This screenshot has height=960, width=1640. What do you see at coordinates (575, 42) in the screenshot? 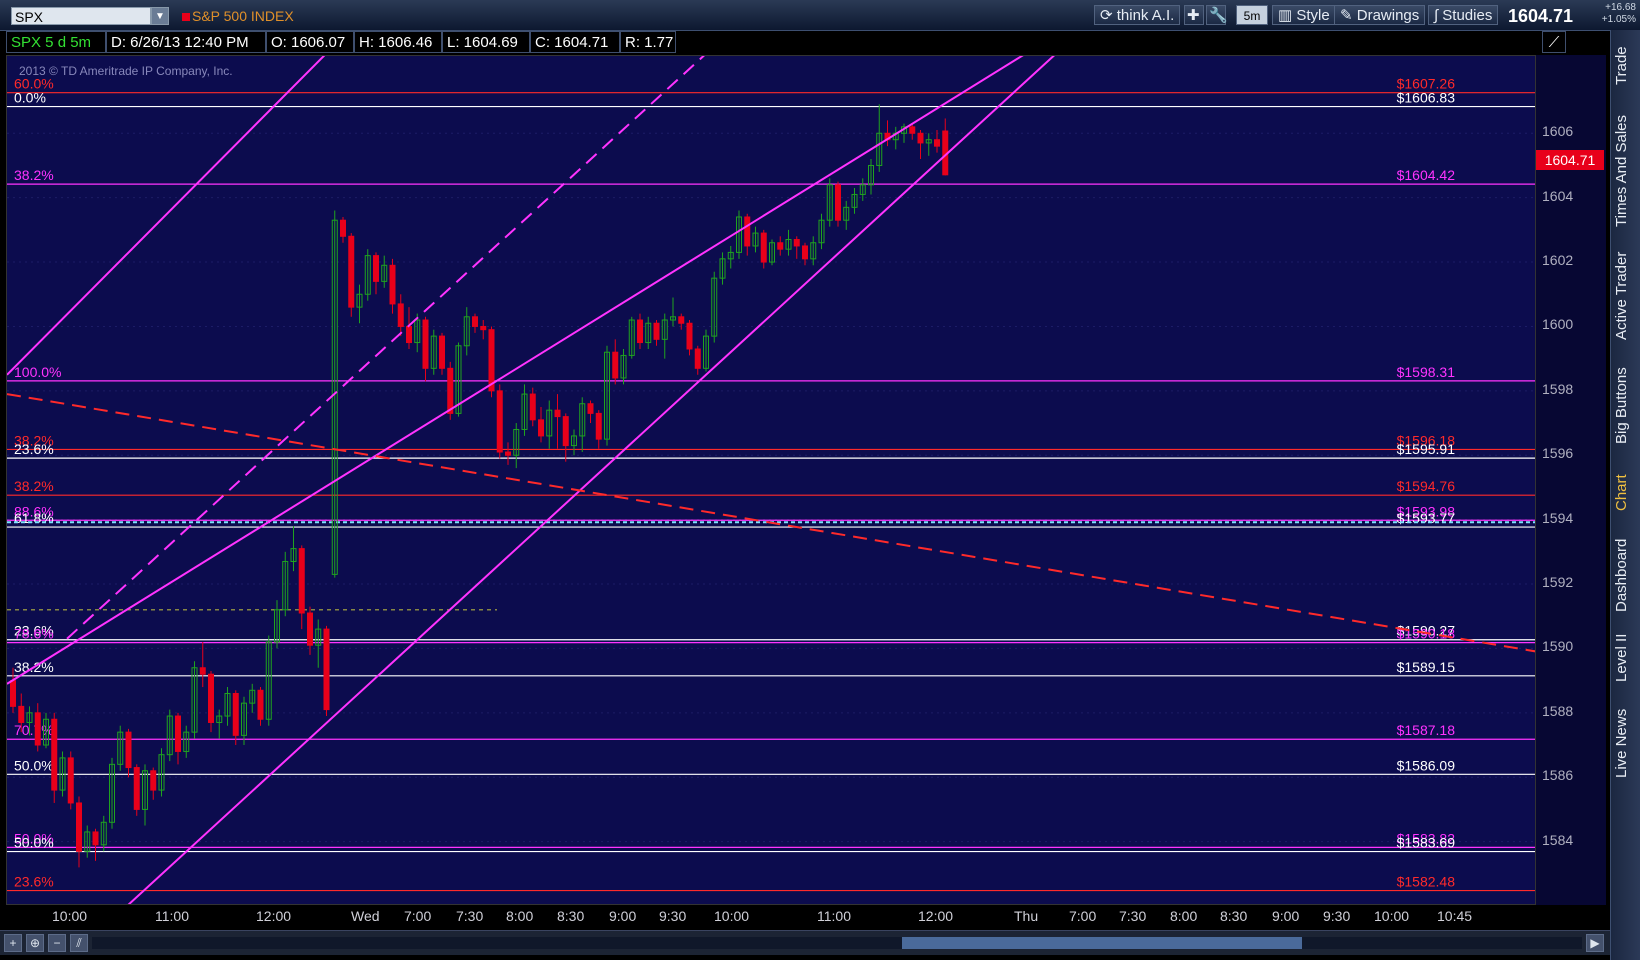
I see `info-close: C: 1604.71` at bounding box center [575, 42].